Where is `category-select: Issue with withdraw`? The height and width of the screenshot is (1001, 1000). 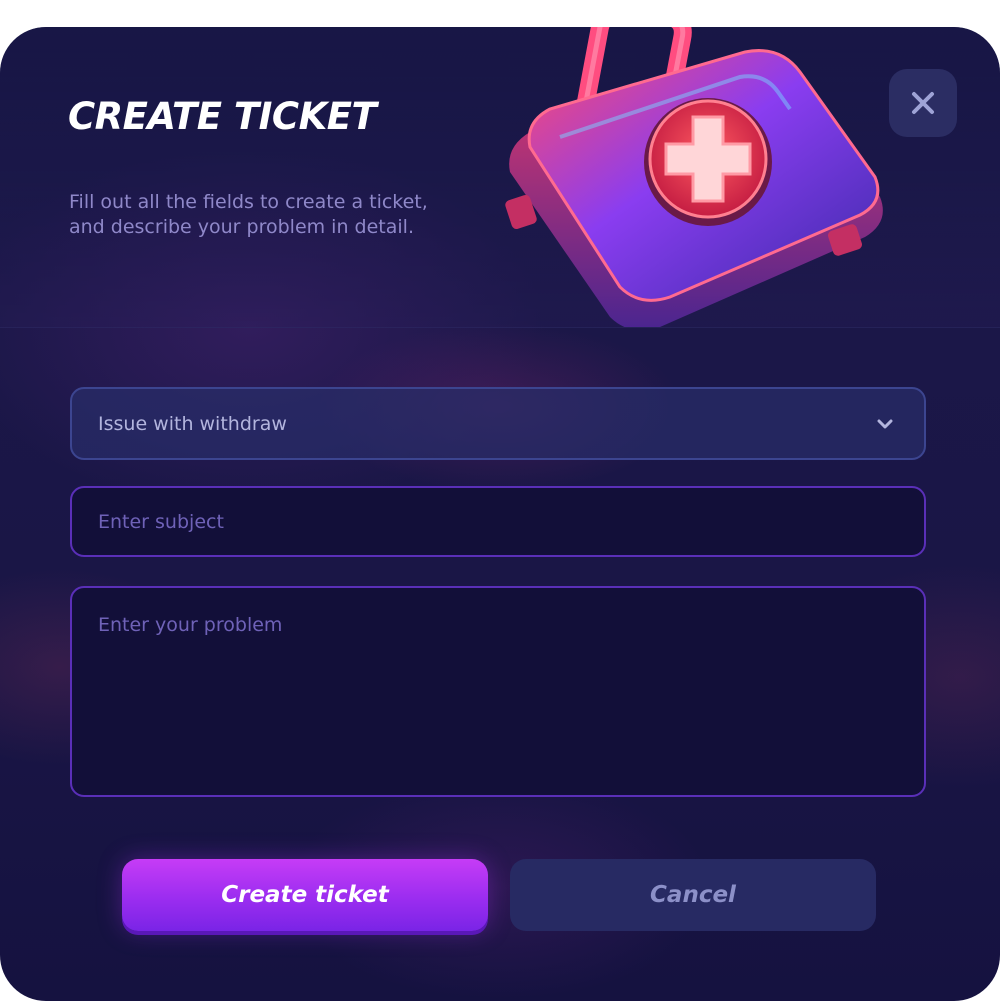 category-select: Issue with withdraw is located at coordinates (498, 423).